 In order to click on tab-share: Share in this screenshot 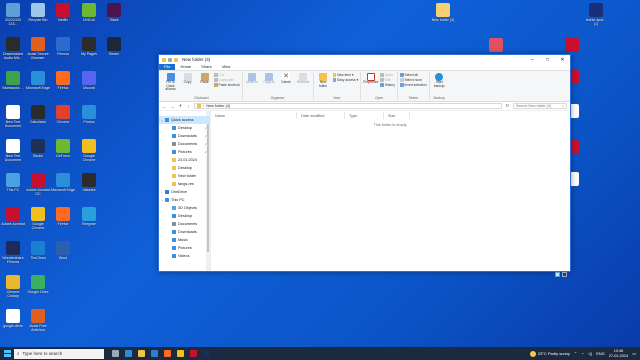, I will do `click(206, 66)`.